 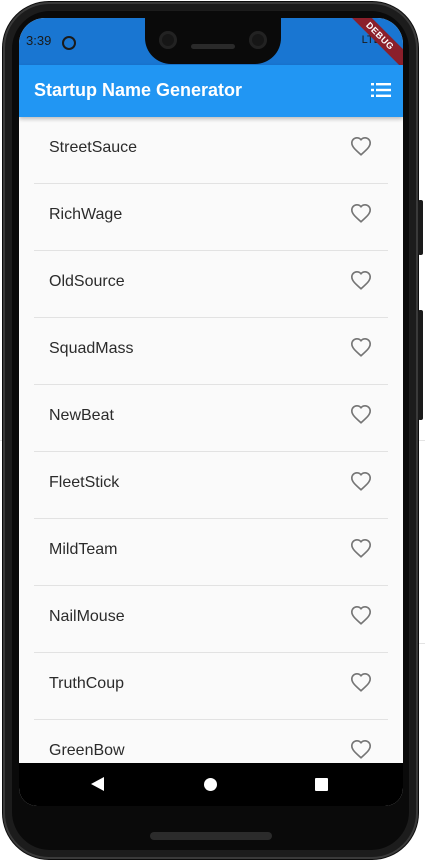 What do you see at coordinates (321, 784) in the screenshot?
I see `recents-icon` at bounding box center [321, 784].